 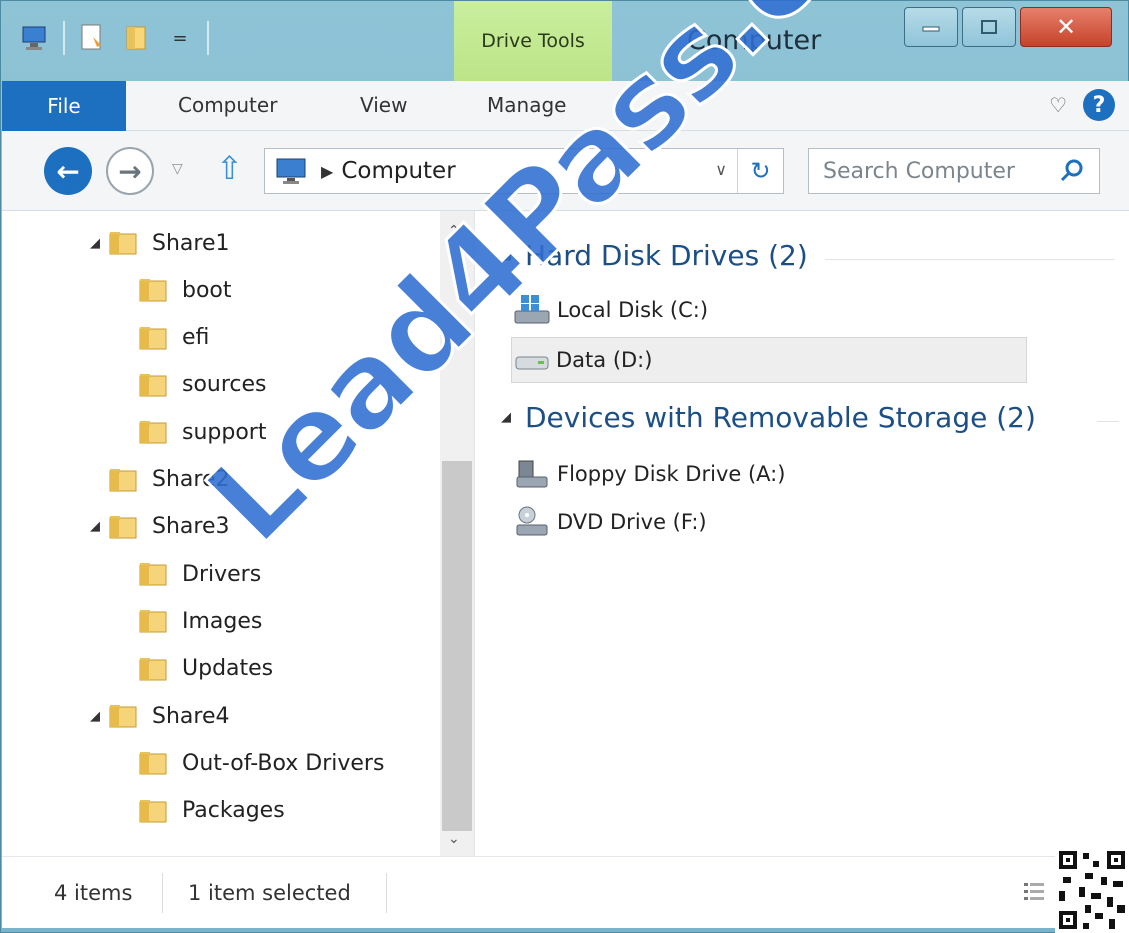 I want to click on tree-item: sources, so click(x=200, y=385).